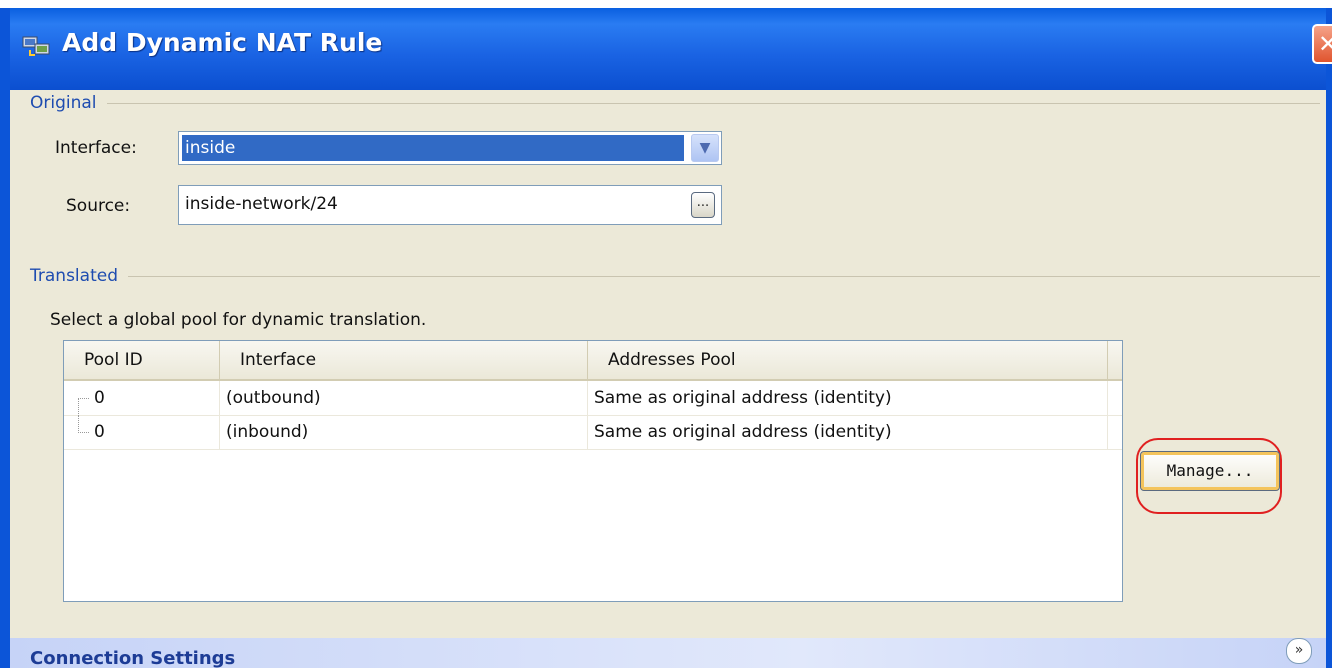 The height and width of the screenshot is (669, 1332). I want to click on close-button: ✕, so click(1322, 44).